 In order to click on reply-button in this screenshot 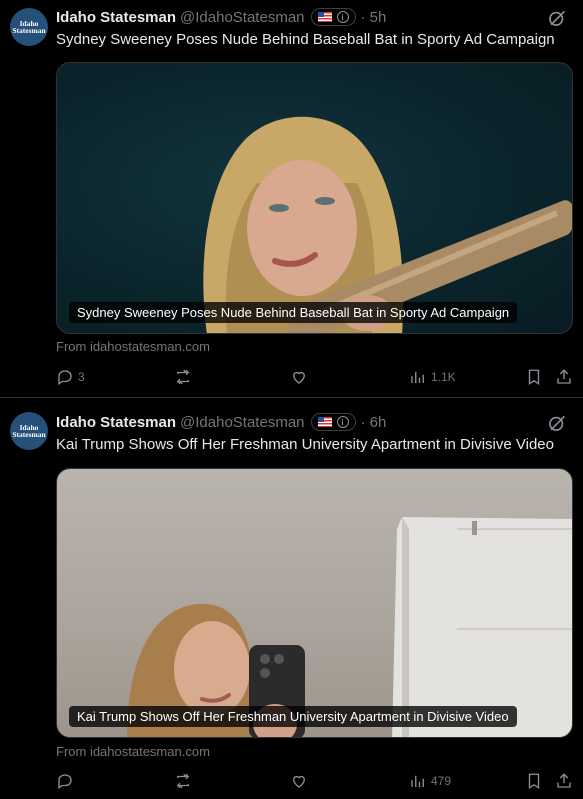, I will do `click(67, 781)`.